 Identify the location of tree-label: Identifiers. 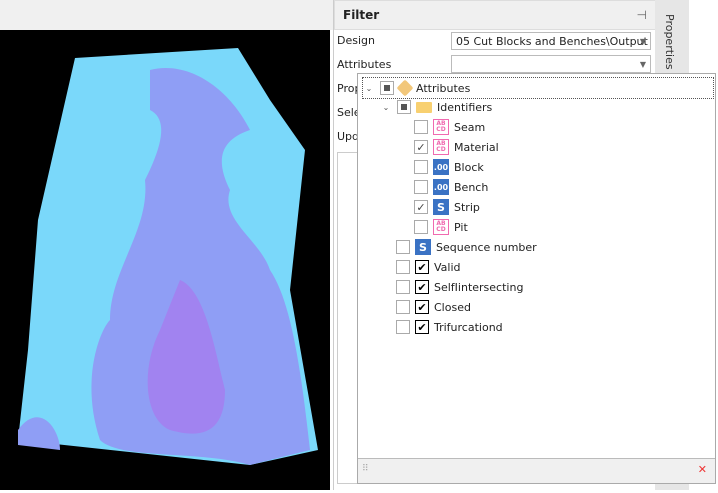
(465, 107).